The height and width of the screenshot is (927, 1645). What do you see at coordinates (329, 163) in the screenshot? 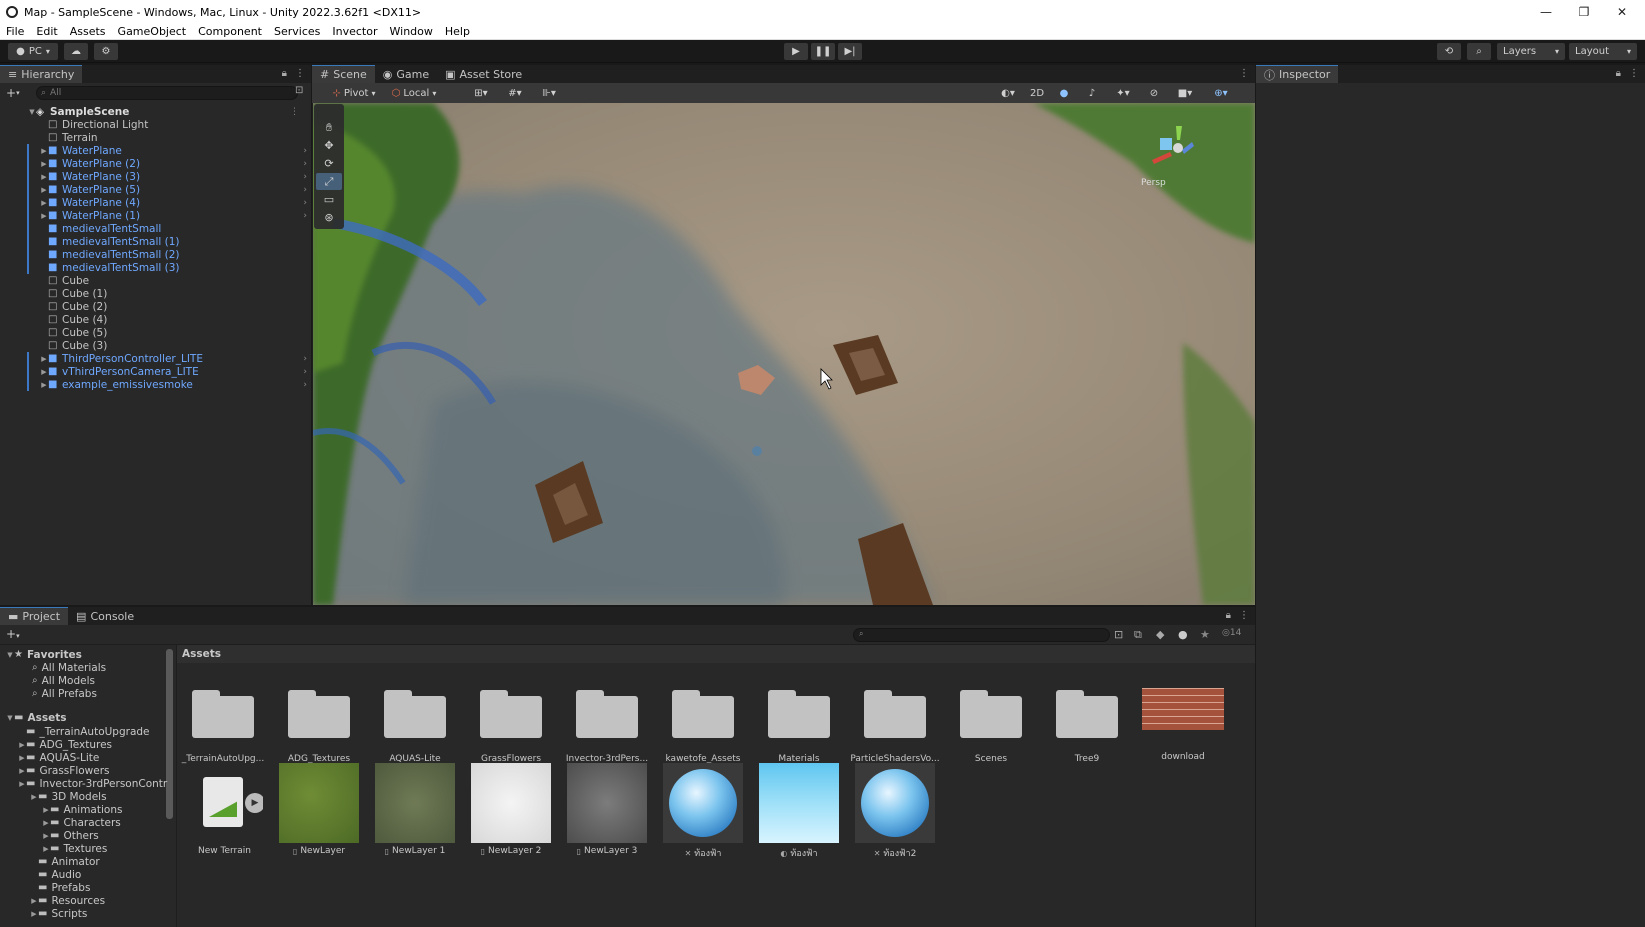
I see `rotate-tool-button: ⟳` at bounding box center [329, 163].